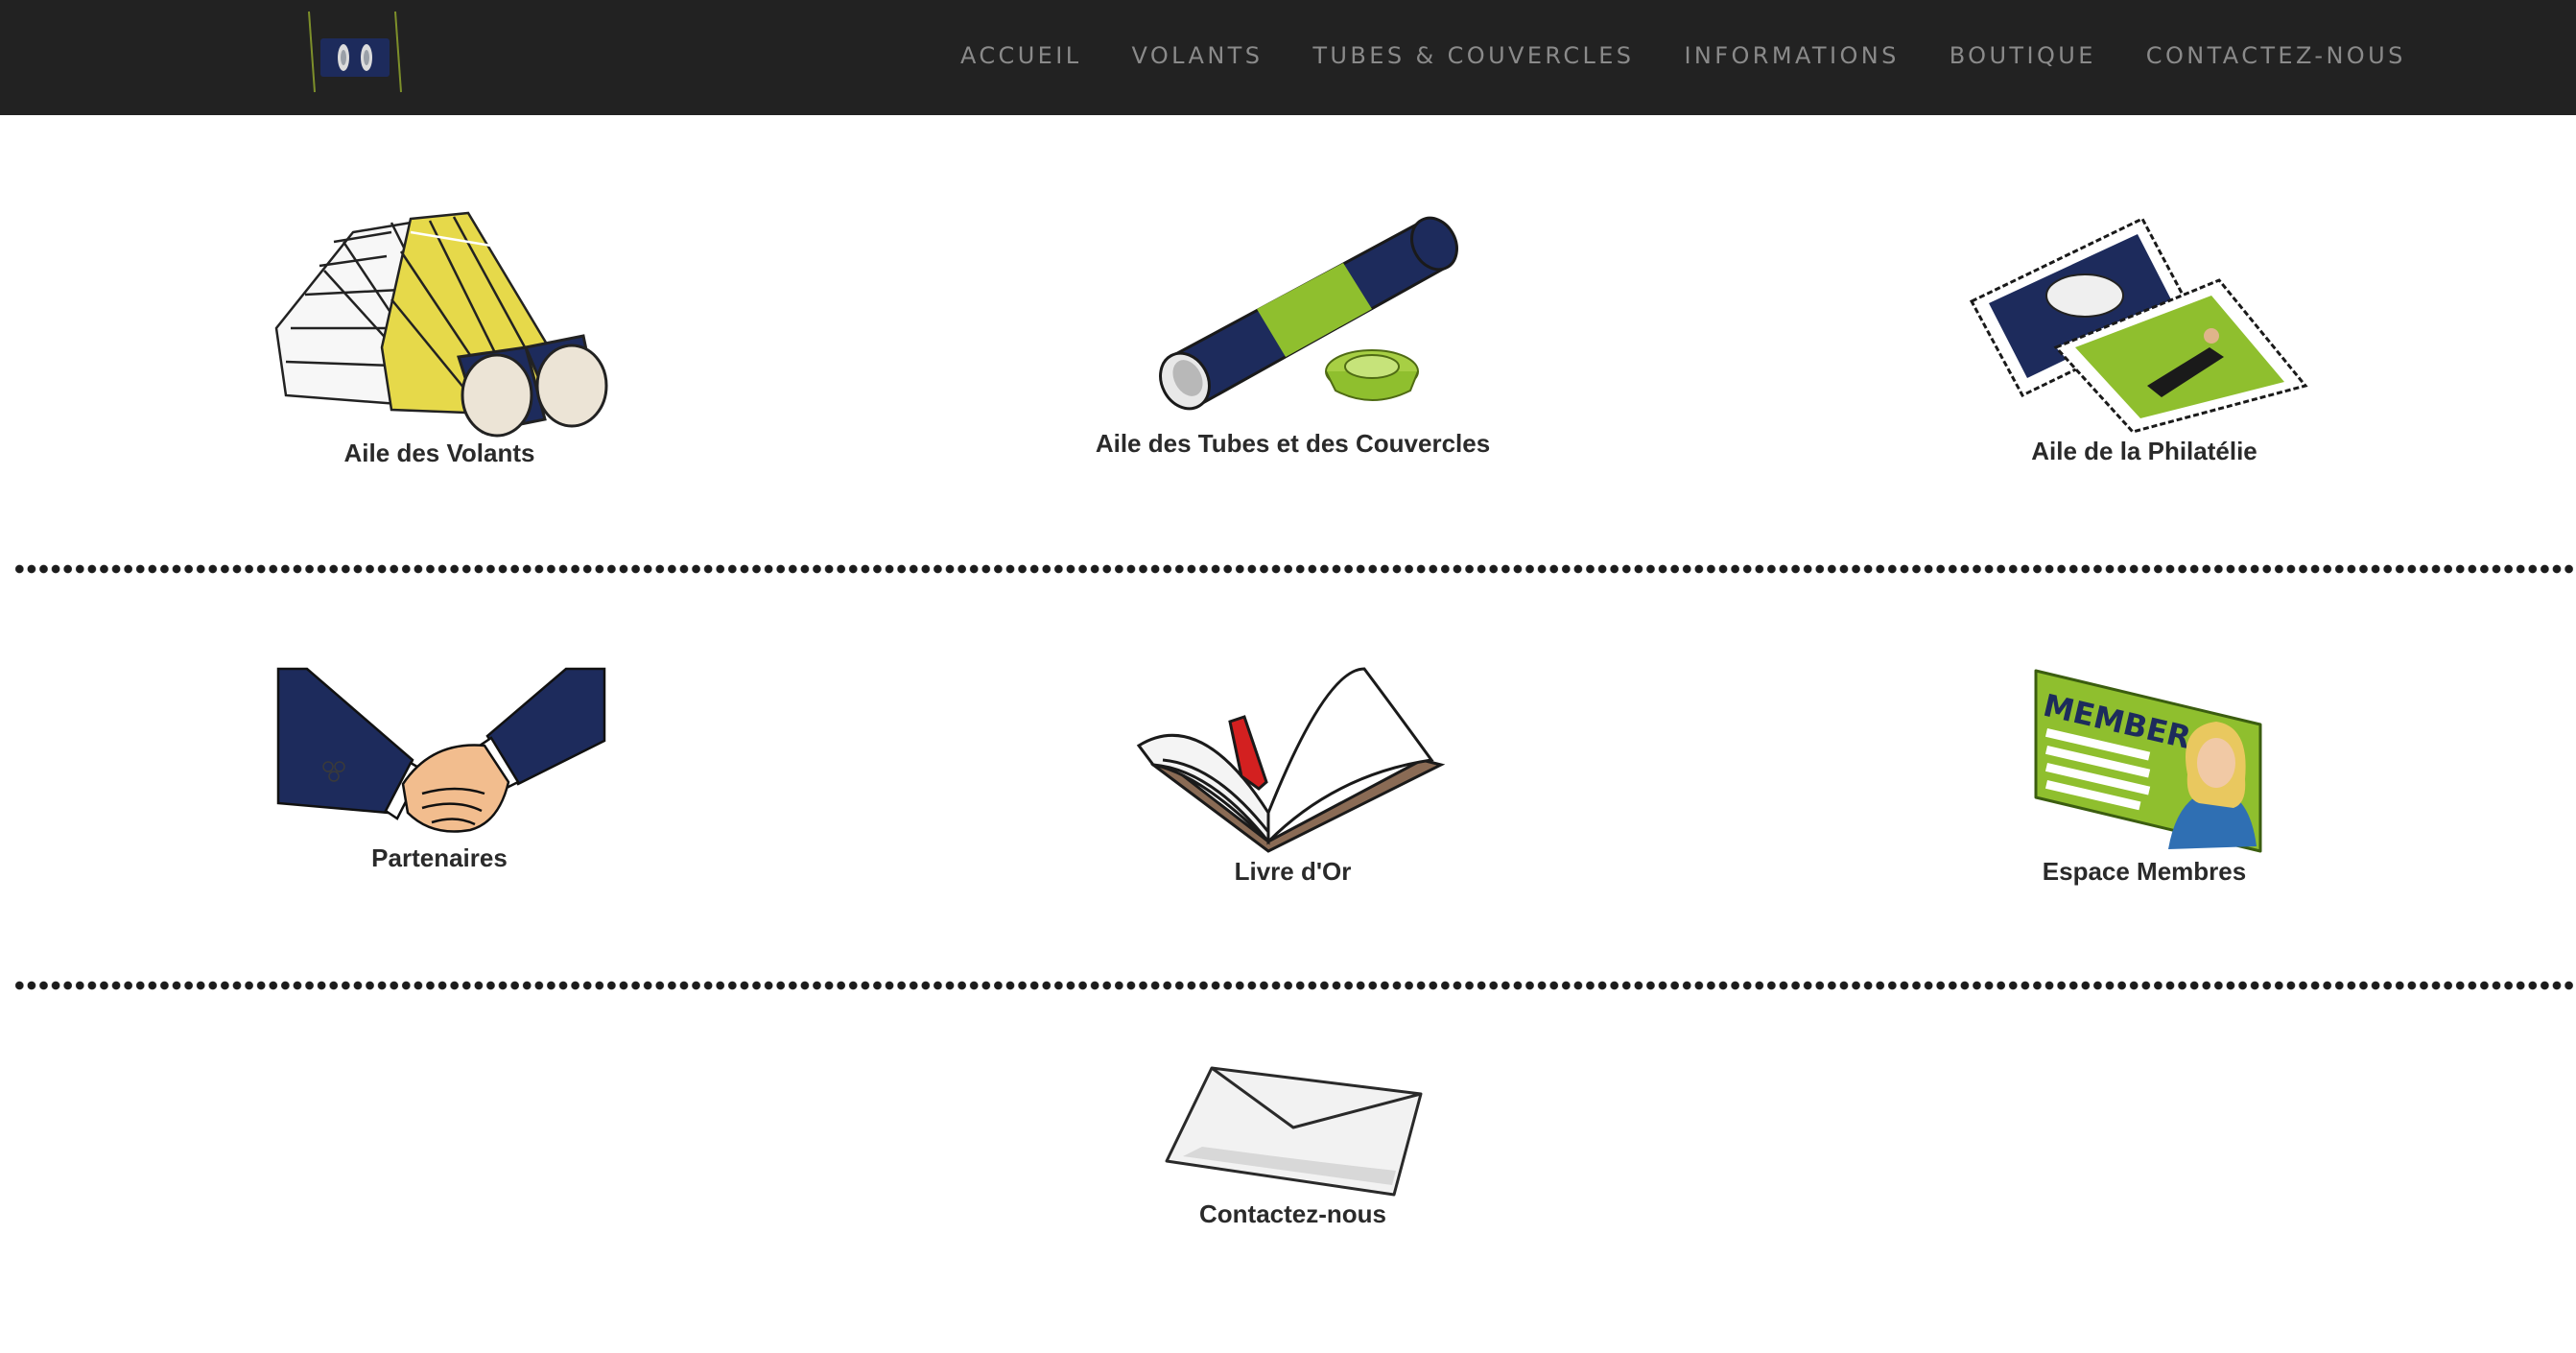  Describe the element at coordinates (1473, 56) in the screenshot. I see `nav-item-tubes-couvercles: TUBES & COUVERCLES` at that location.